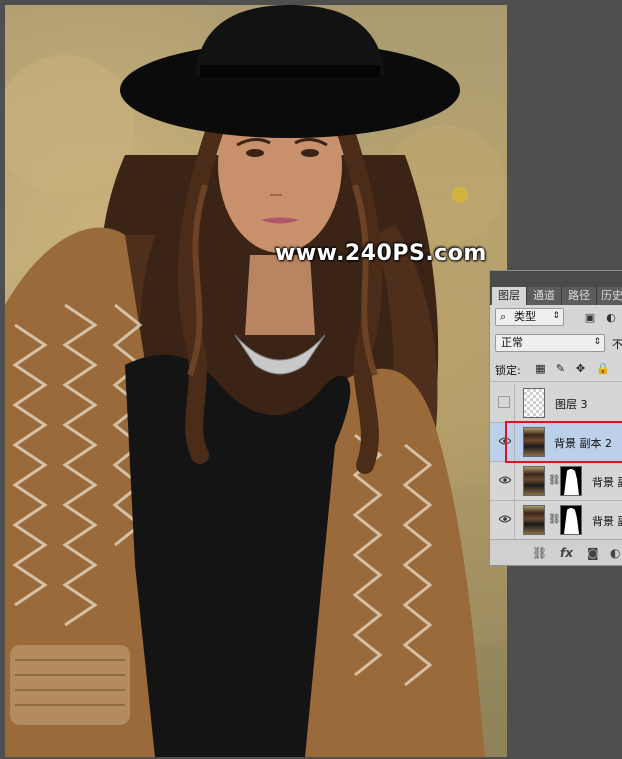 The width and height of the screenshot is (622, 759). I want to click on layer-filter-row: ⌕ 类型 ⇕ ▣ ◐, so click(556, 318).